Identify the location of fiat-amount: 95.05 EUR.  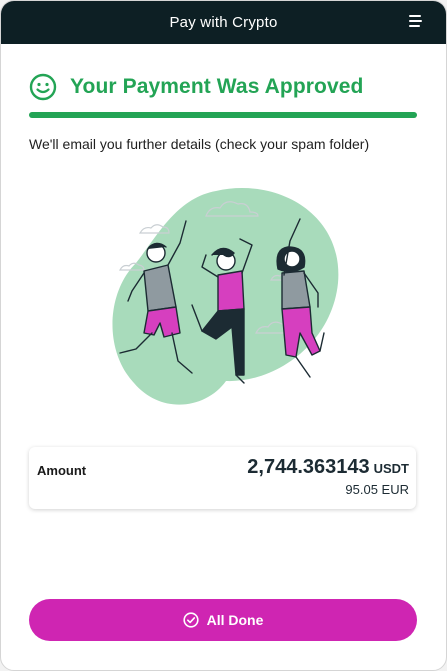
(377, 489).